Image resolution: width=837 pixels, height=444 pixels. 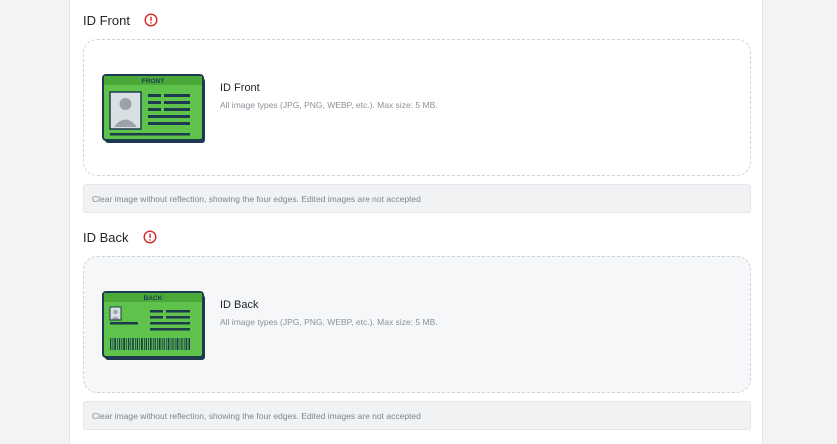 What do you see at coordinates (240, 88) in the screenshot?
I see `id-front-dropzone-title: ID Front` at bounding box center [240, 88].